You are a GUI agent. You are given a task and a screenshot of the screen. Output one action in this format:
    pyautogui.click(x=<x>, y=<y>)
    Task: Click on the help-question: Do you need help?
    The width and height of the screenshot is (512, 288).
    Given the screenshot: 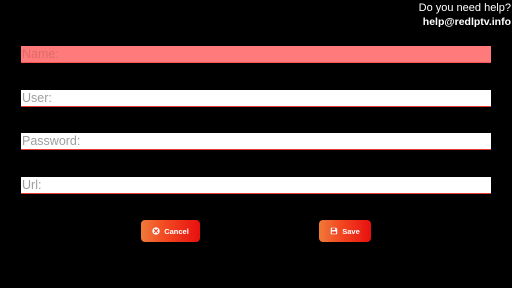 What is the action you would take?
    pyautogui.click(x=464, y=8)
    